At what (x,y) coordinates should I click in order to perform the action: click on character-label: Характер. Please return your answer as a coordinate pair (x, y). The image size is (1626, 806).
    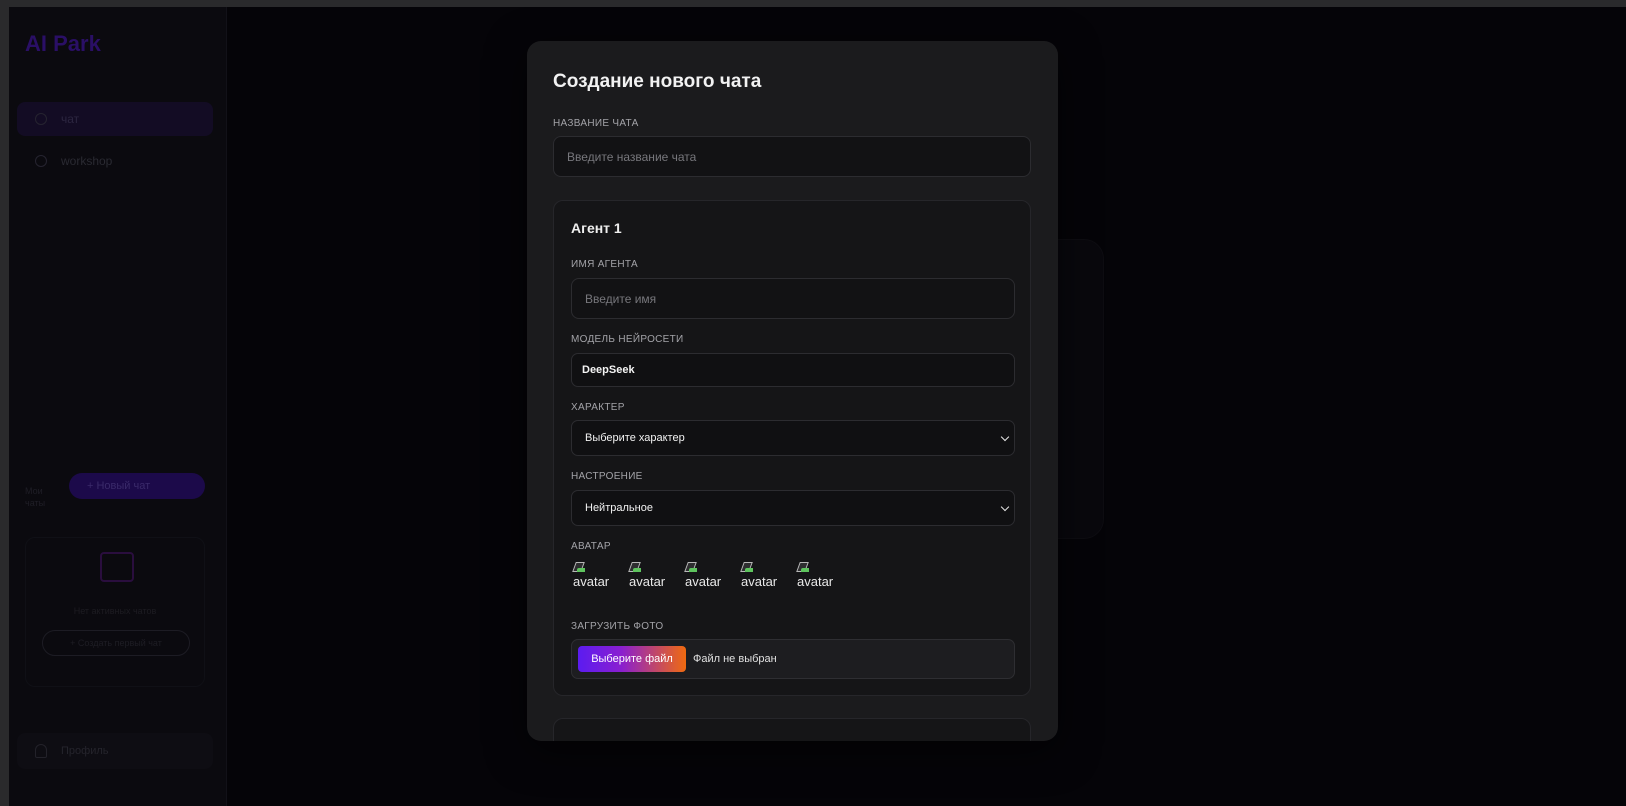
    Looking at the image, I should click on (598, 407).